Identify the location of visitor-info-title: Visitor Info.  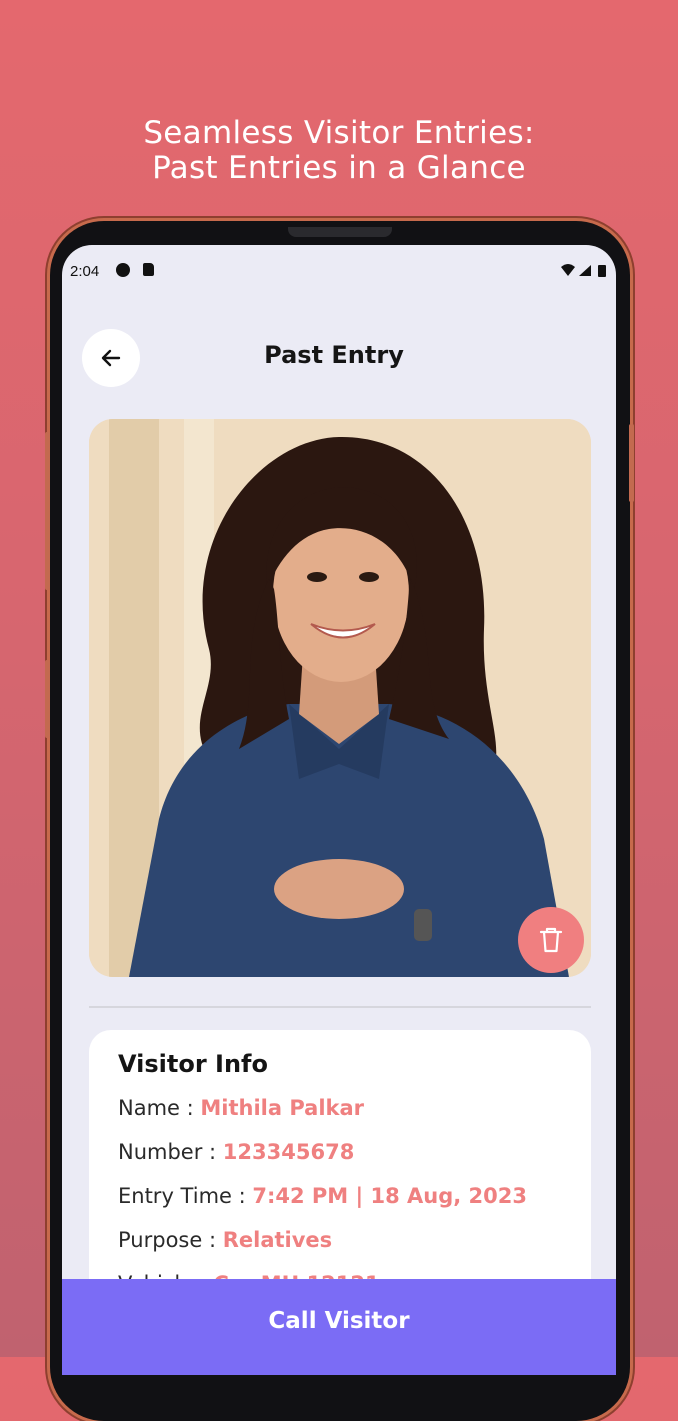
(193, 1064).